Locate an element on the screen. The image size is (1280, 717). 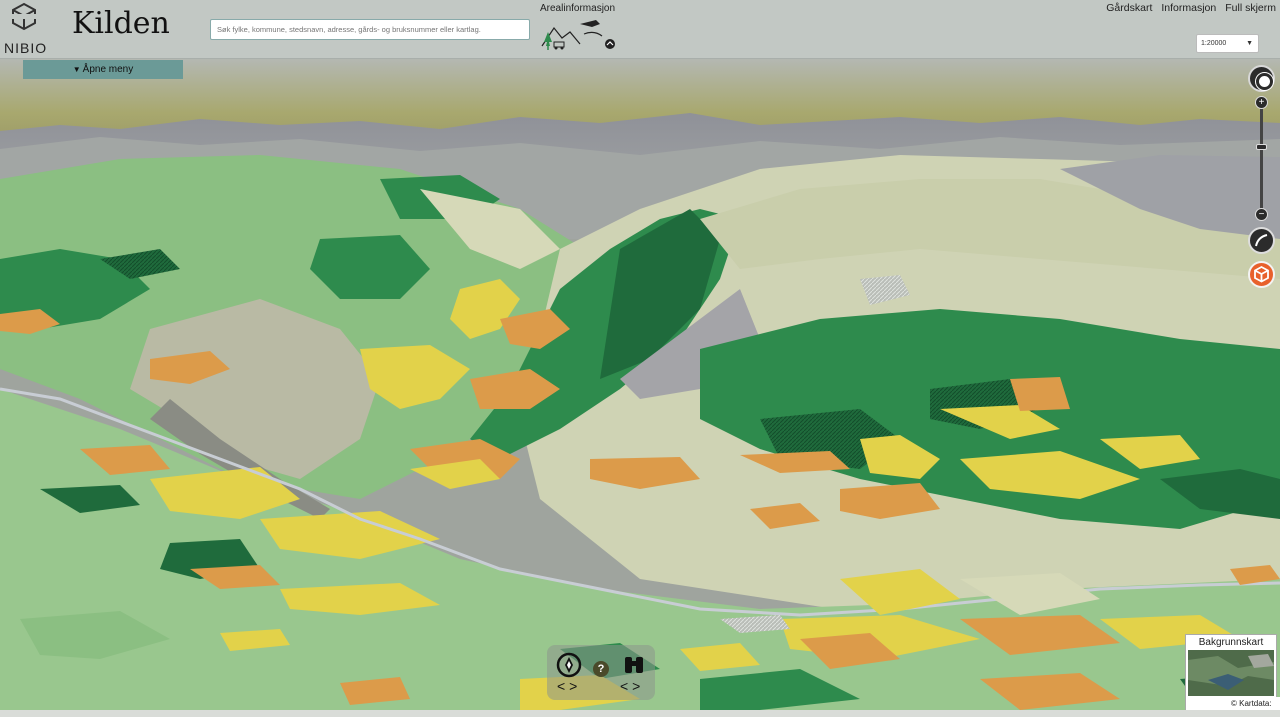
top-navigation: Gårdskart Informasjon Full skjerm is located at coordinates (1191, 8).